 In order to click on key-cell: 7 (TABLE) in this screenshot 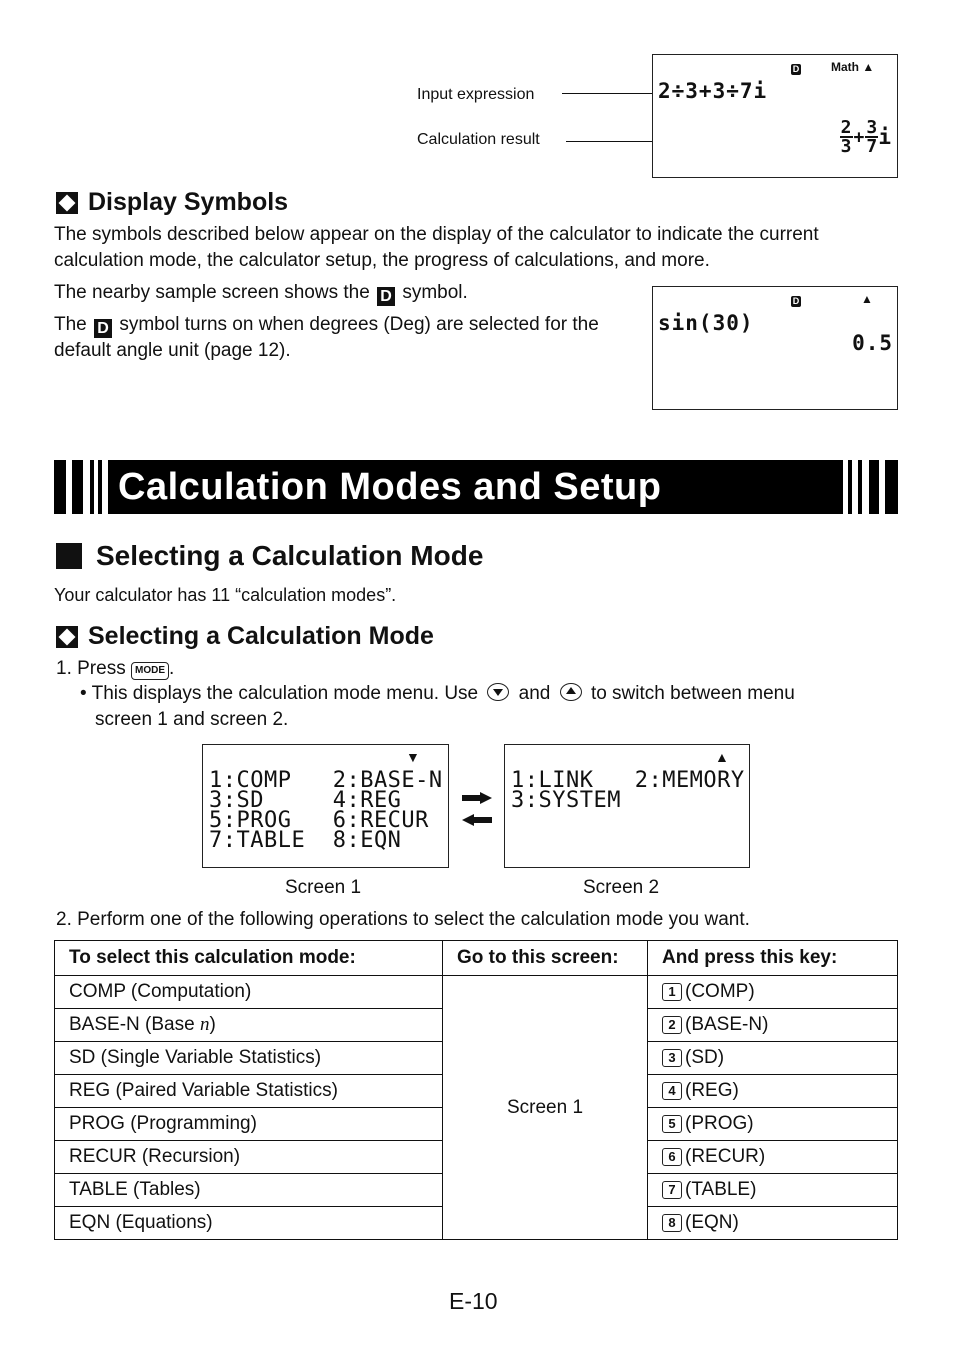, I will do `click(772, 1190)`.